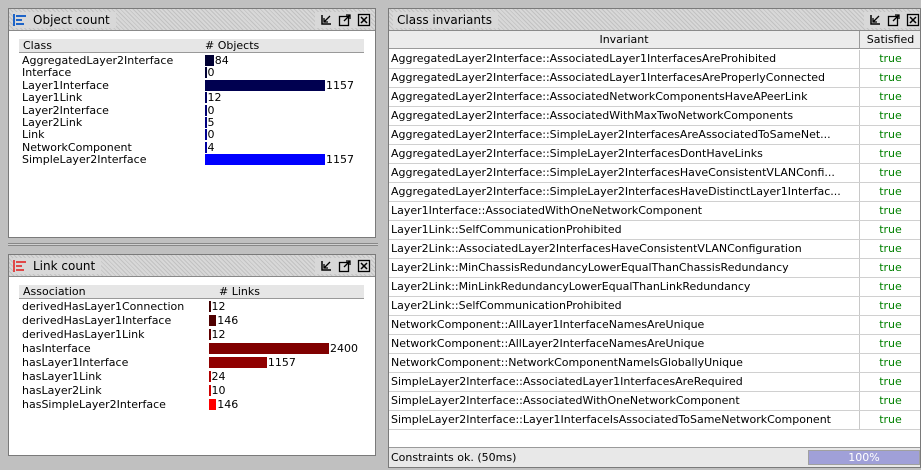 This screenshot has height=470, width=921. Describe the element at coordinates (239, 291) in the screenshot. I see `col-links: # Links` at that location.